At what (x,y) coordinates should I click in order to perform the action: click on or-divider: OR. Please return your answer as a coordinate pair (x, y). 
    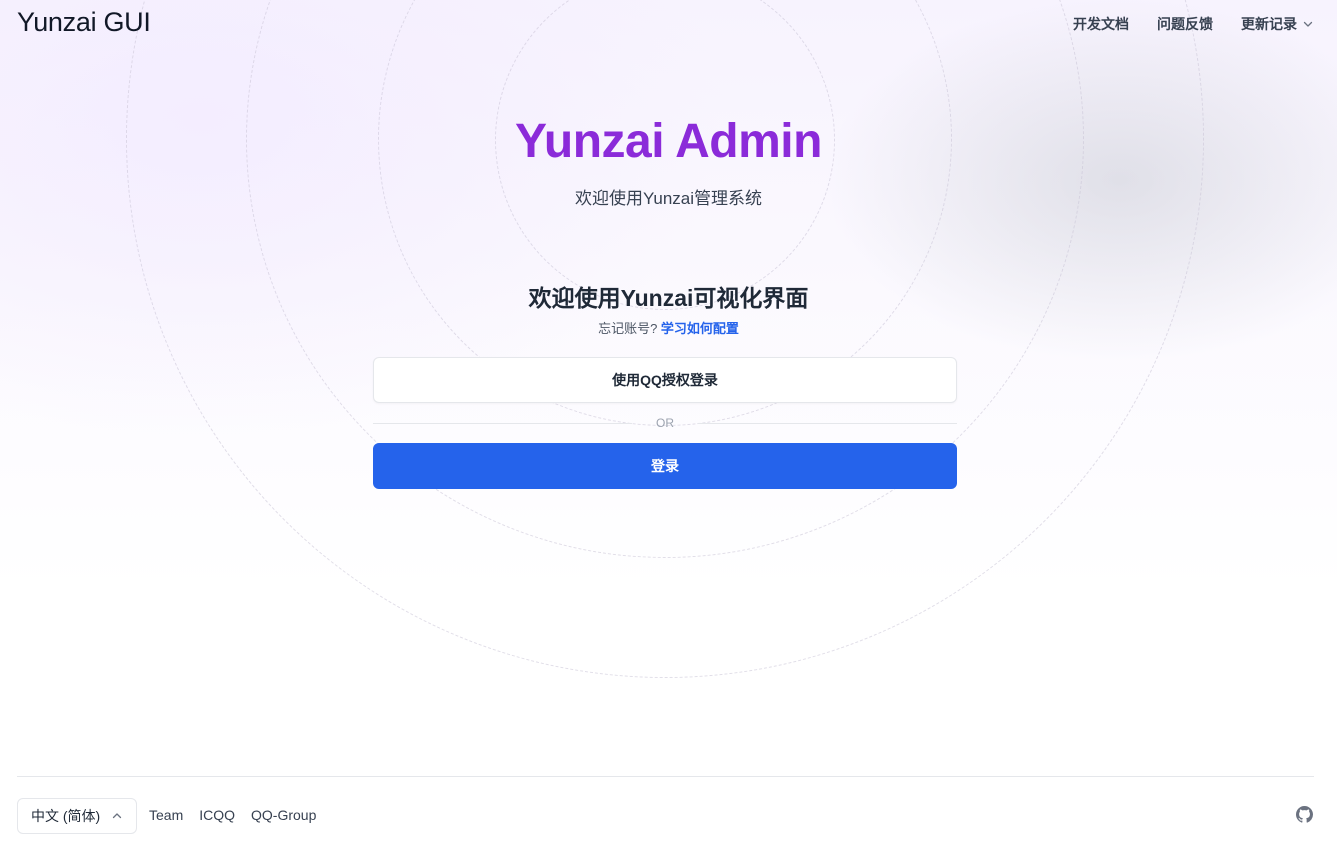
    Looking at the image, I should click on (665, 423).